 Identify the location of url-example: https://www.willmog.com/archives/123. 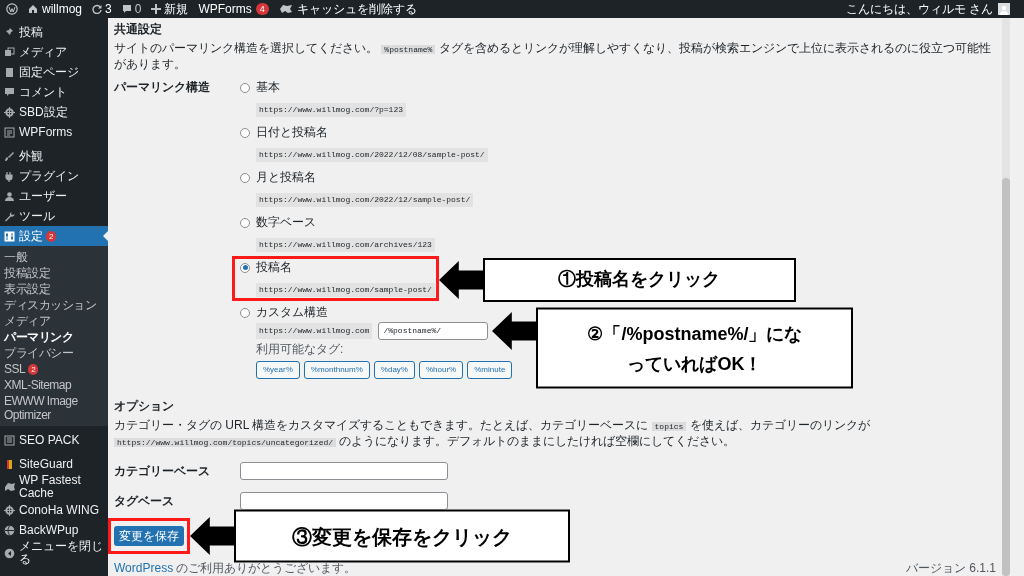
(345, 245).